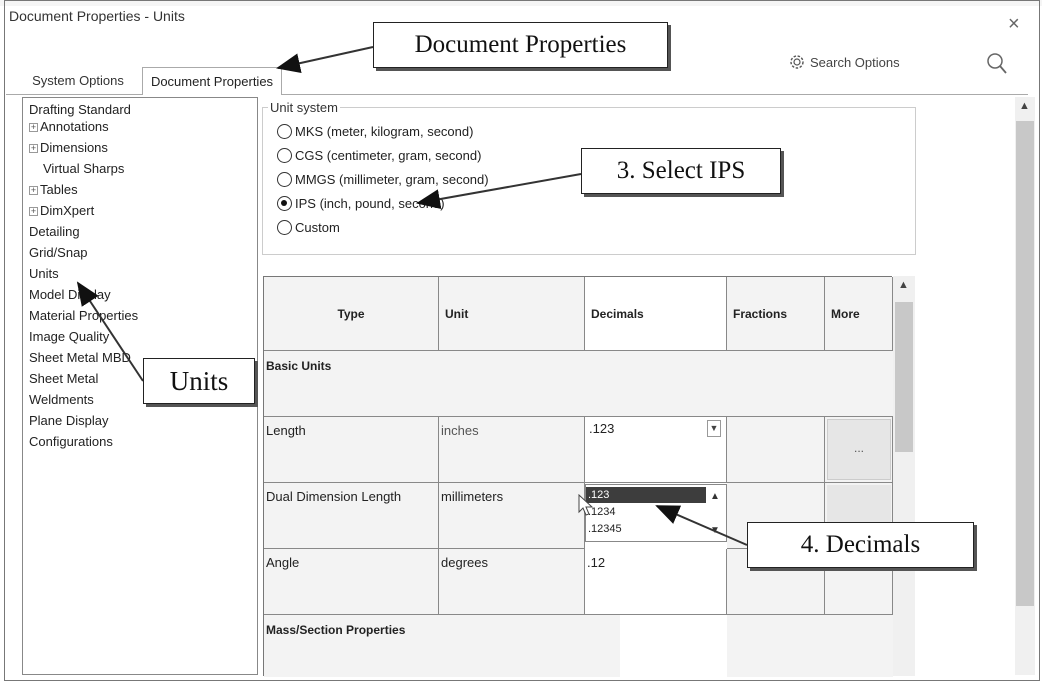 The height and width of the screenshot is (683, 1042). I want to click on radio-selected-icon, so click(284, 203).